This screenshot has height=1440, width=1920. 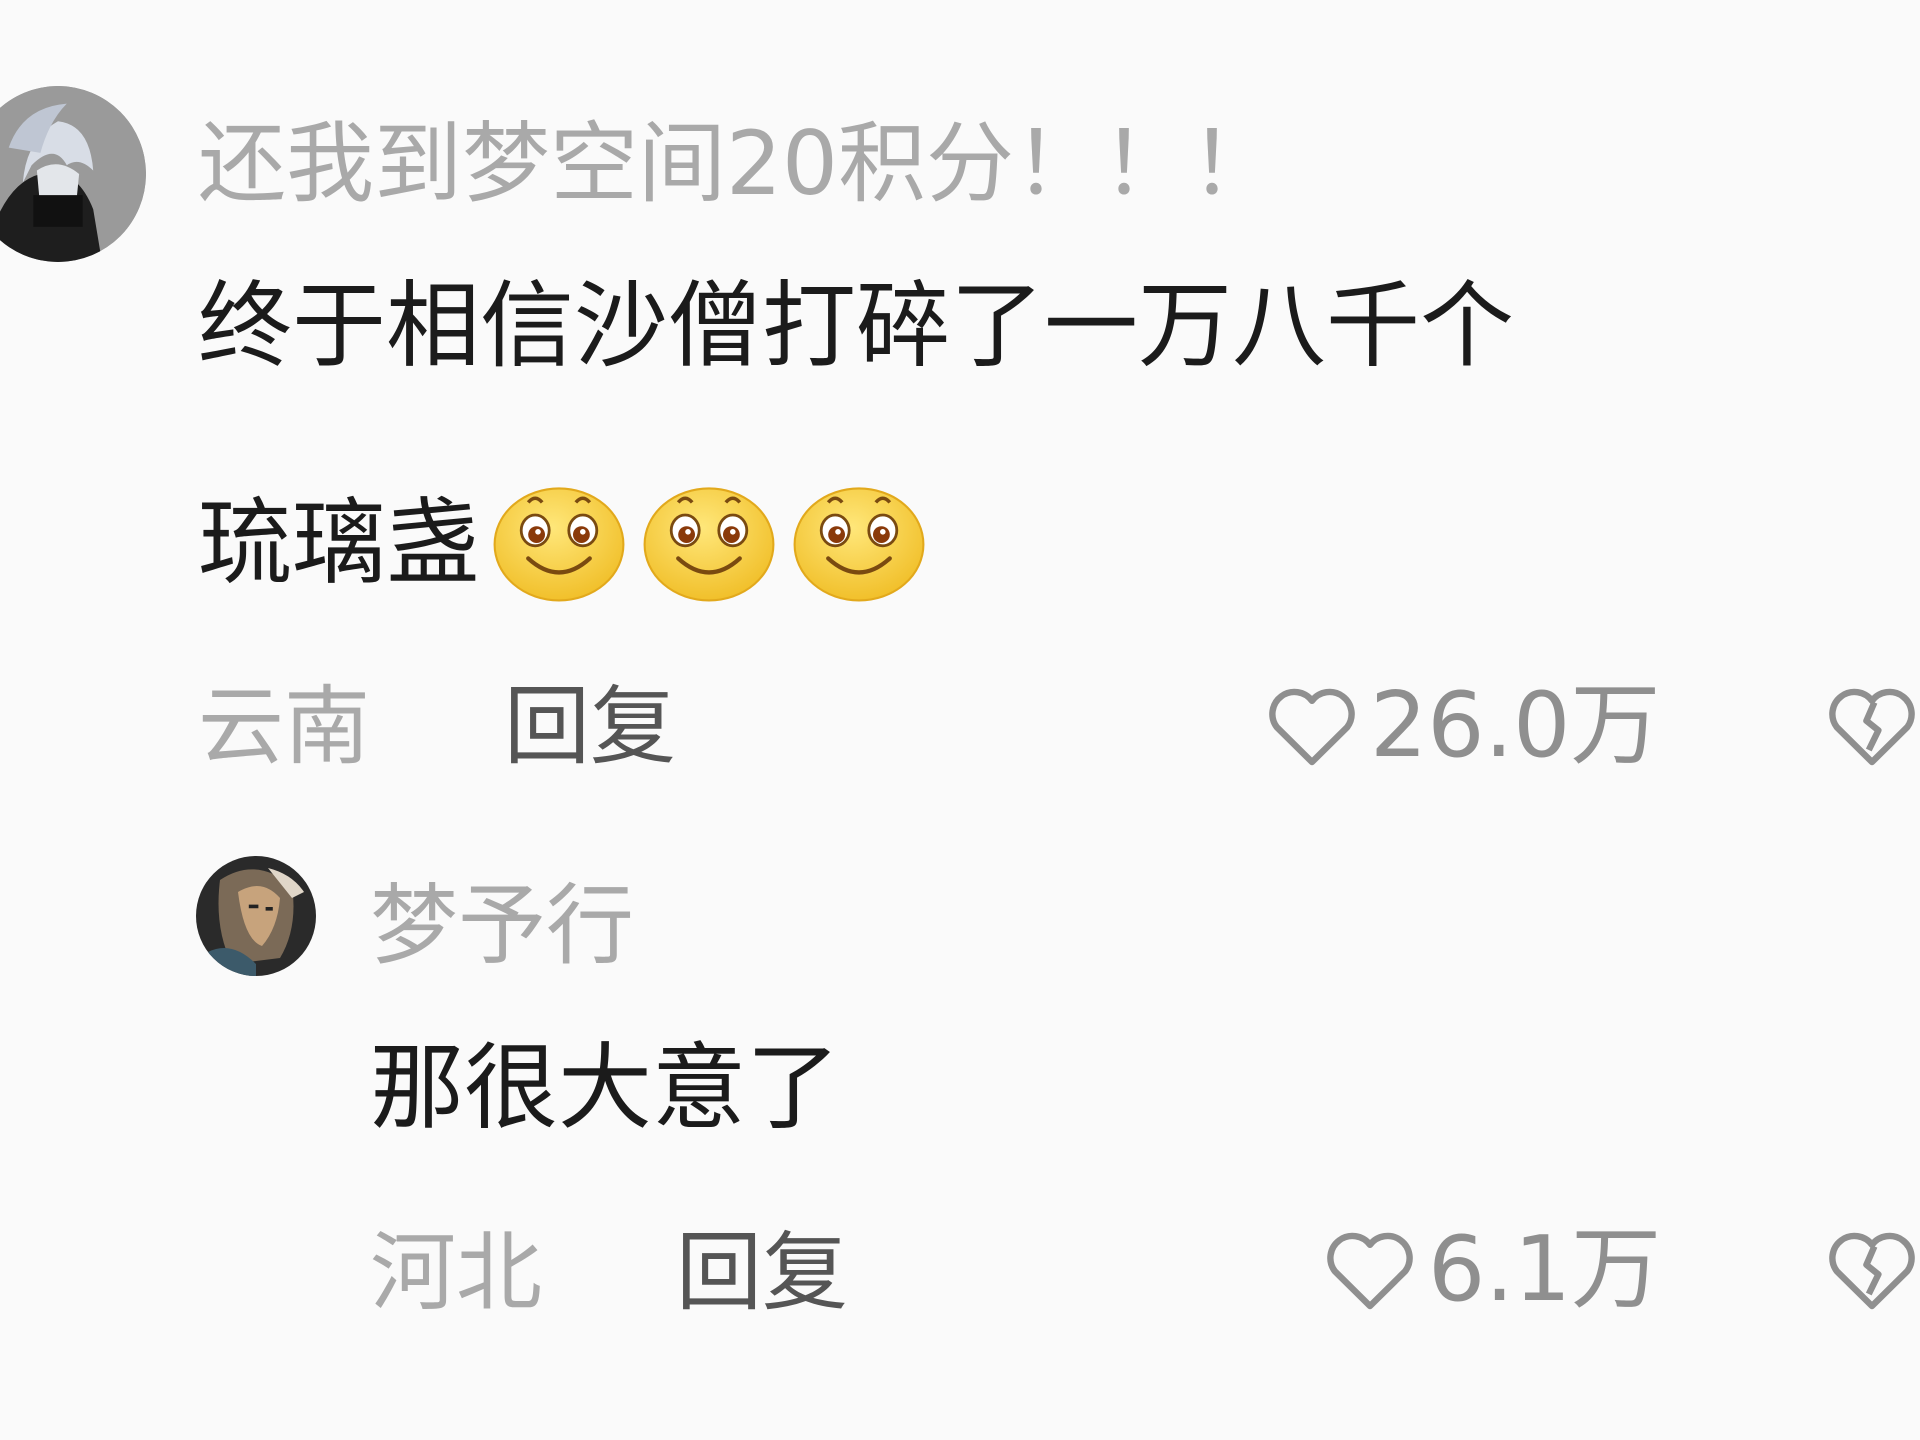 What do you see at coordinates (856, 326) in the screenshot?
I see `comment-text-line-1: 终于相信沙僧打碎了一万八千个` at bounding box center [856, 326].